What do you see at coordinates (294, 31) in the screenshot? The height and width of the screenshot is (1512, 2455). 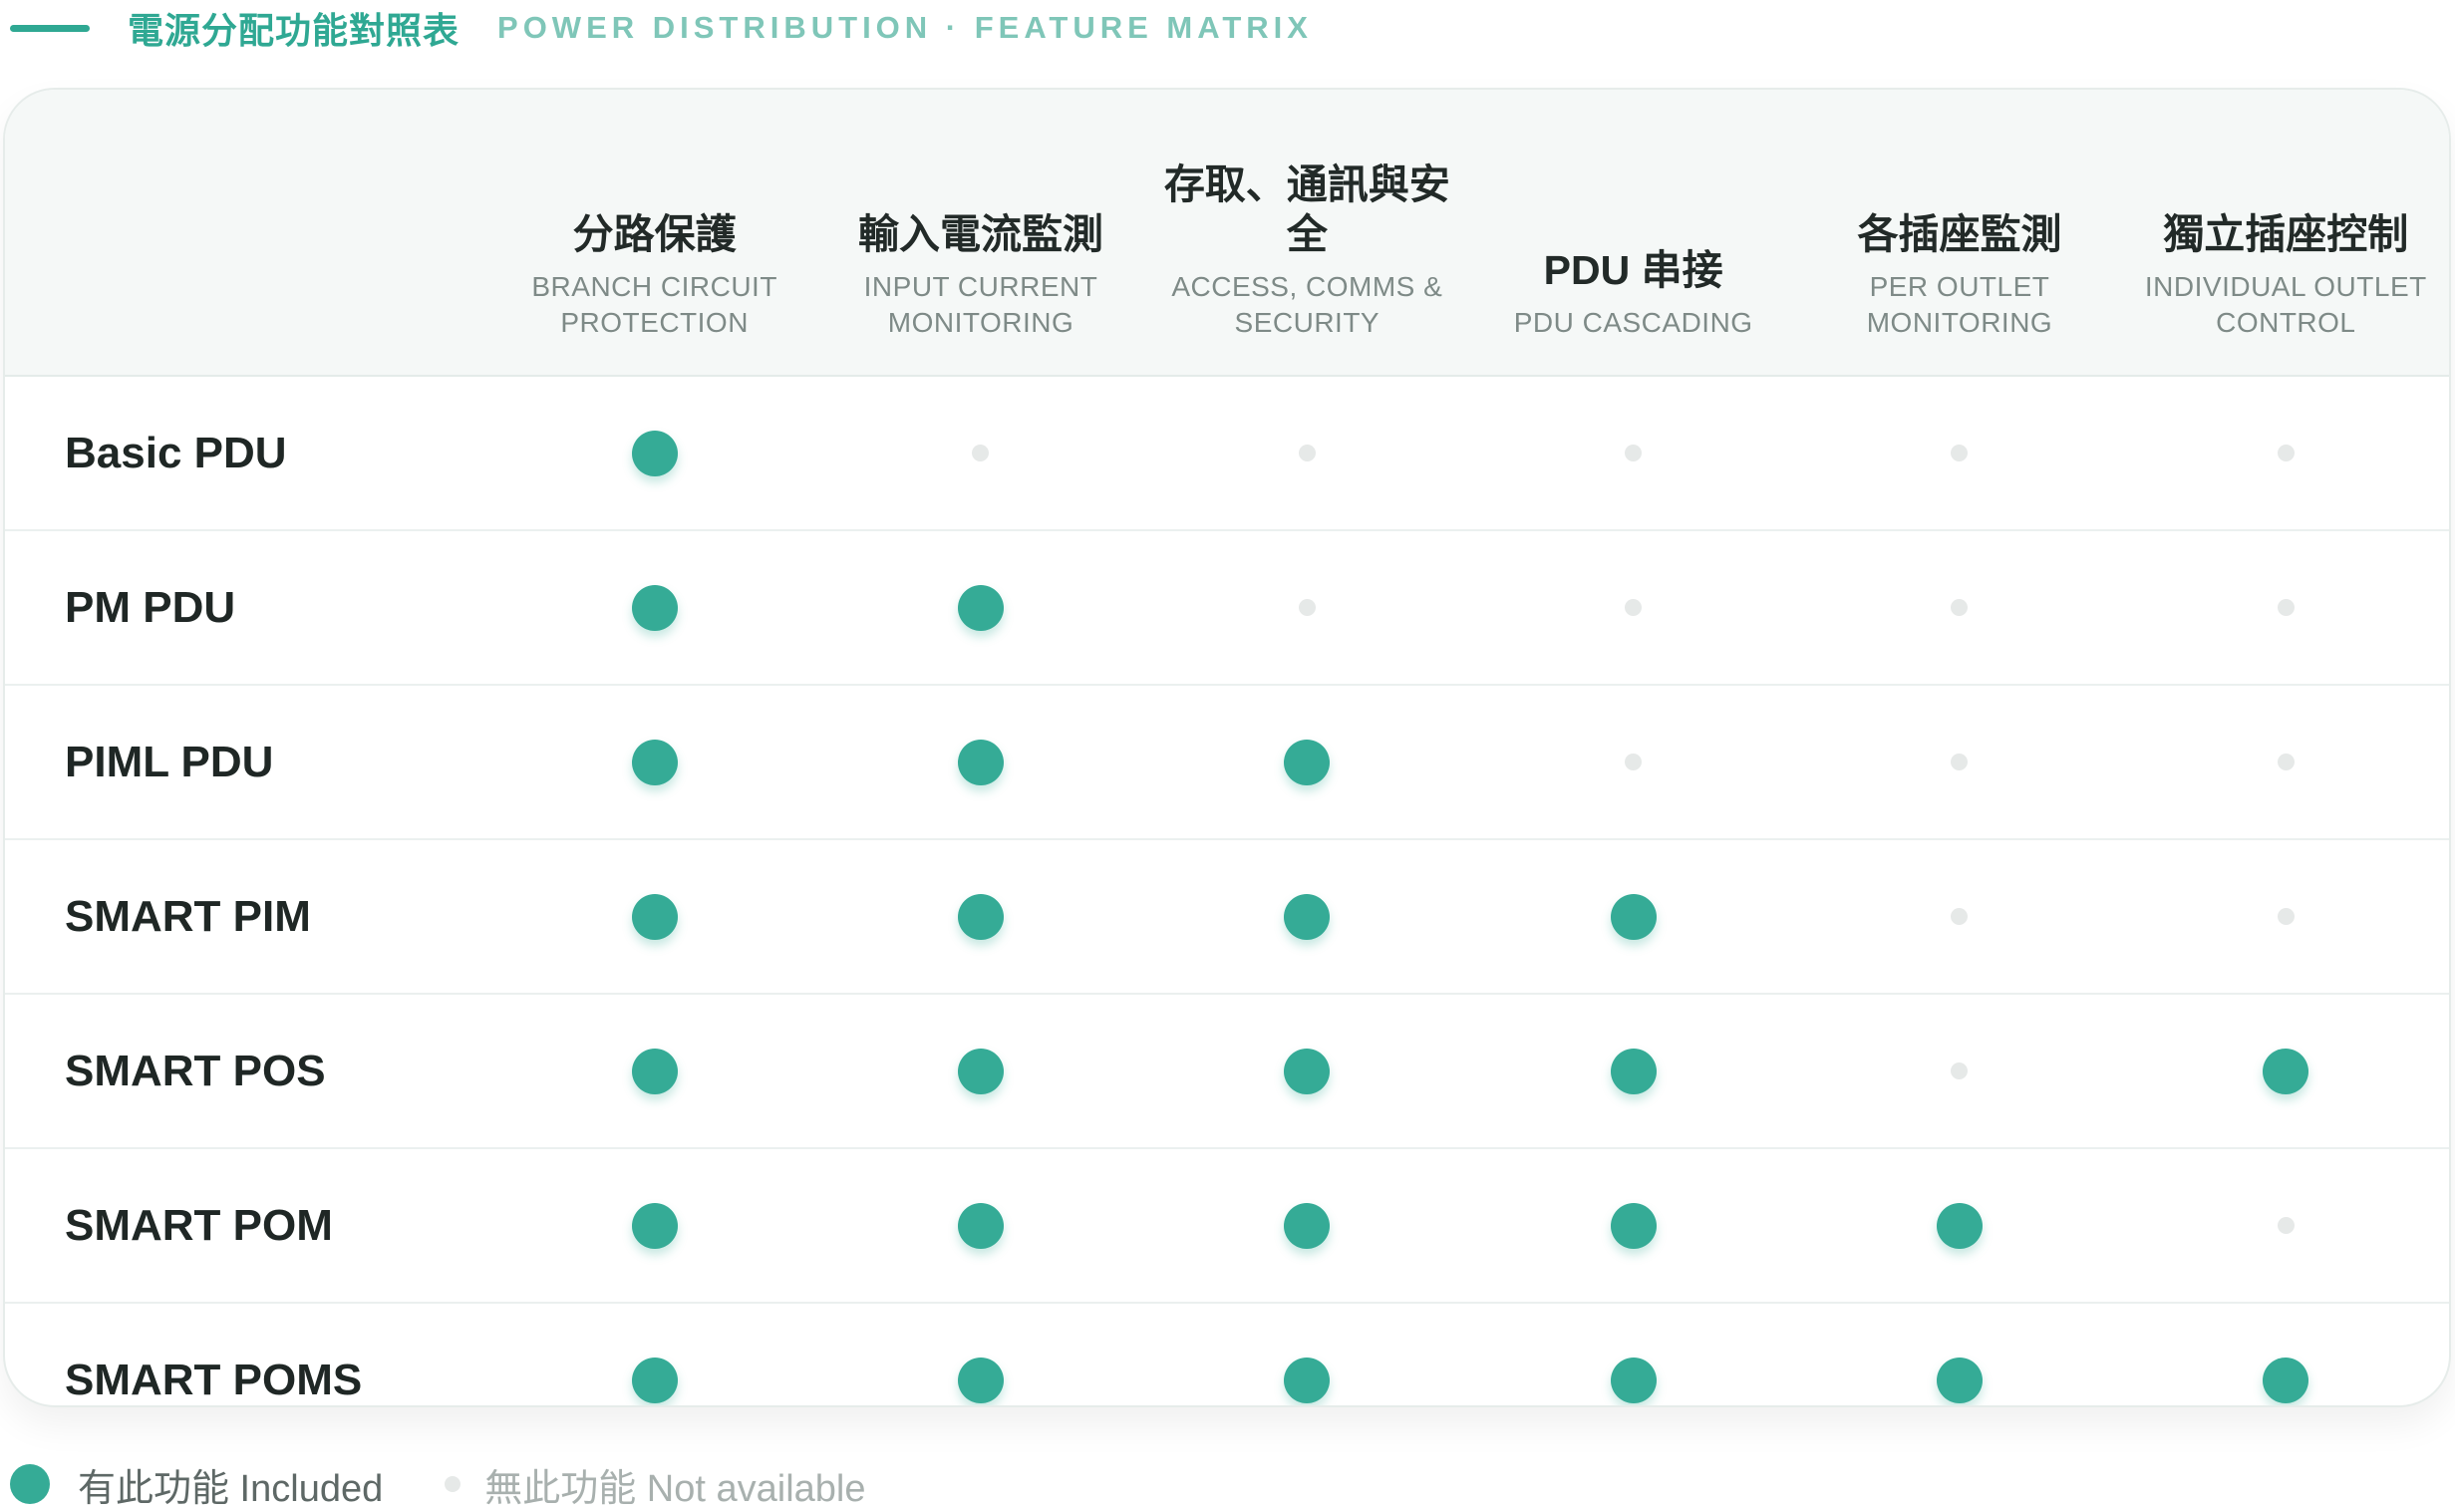 I see `page-title-zh: 電源分配功能對照表` at bounding box center [294, 31].